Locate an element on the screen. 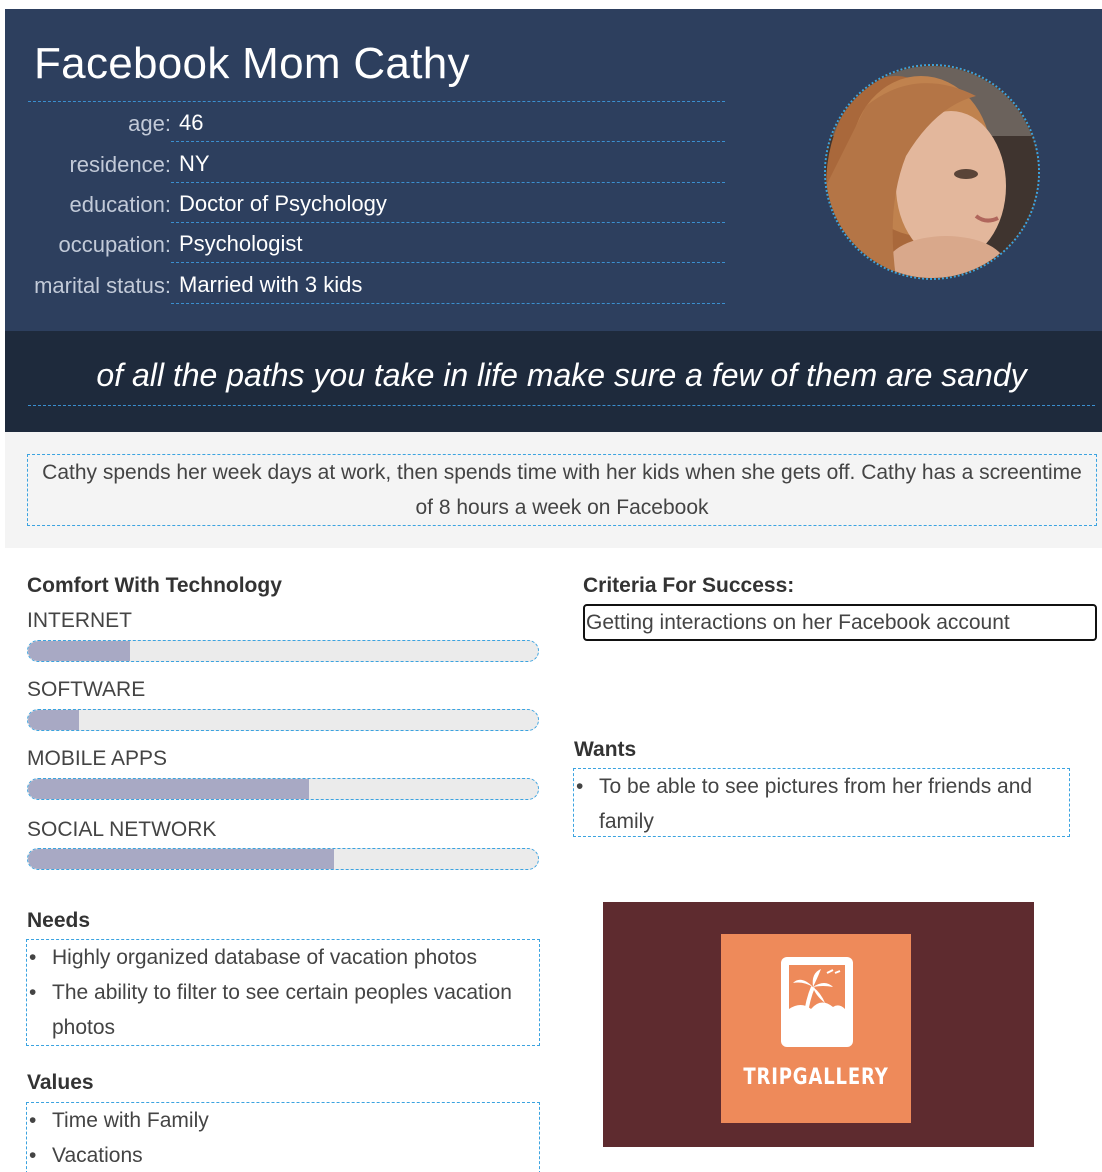 The image size is (1102, 1172). attribute-value: Married with 3 kids is located at coordinates (448, 284).